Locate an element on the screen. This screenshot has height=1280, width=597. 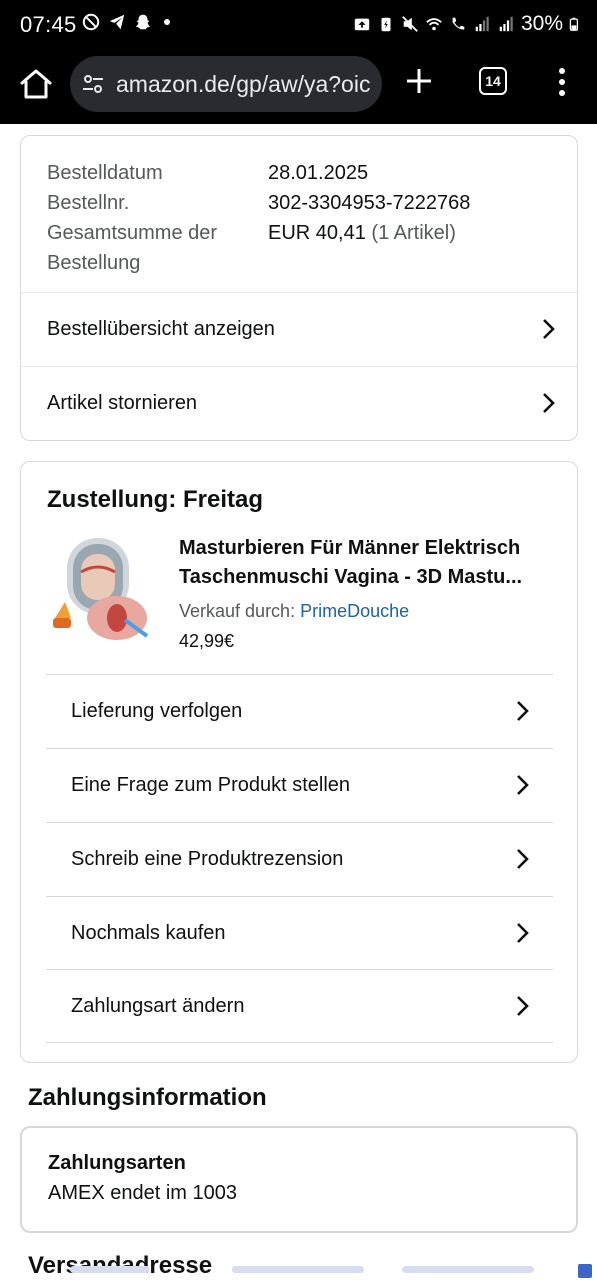
phone-wifi-icon is located at coordinates (458, 23).